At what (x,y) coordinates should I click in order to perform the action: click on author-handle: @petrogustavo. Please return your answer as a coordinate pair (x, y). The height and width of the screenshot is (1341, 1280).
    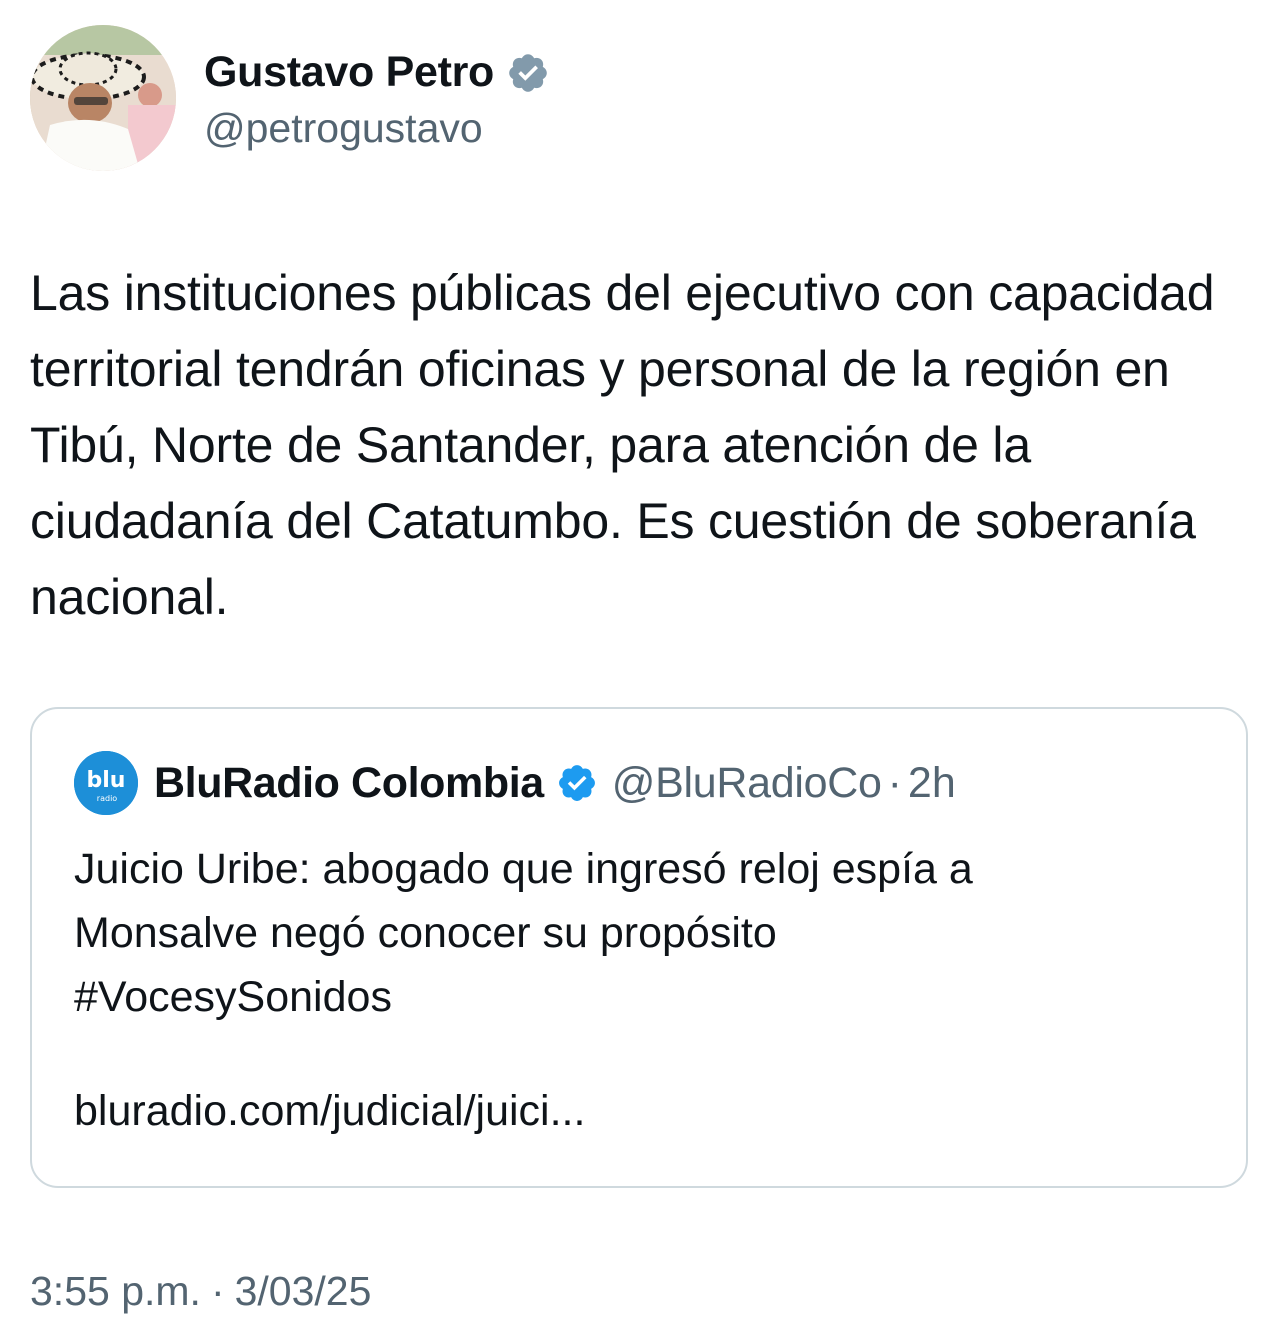
    Looking at the image, I should click on (377, 128).